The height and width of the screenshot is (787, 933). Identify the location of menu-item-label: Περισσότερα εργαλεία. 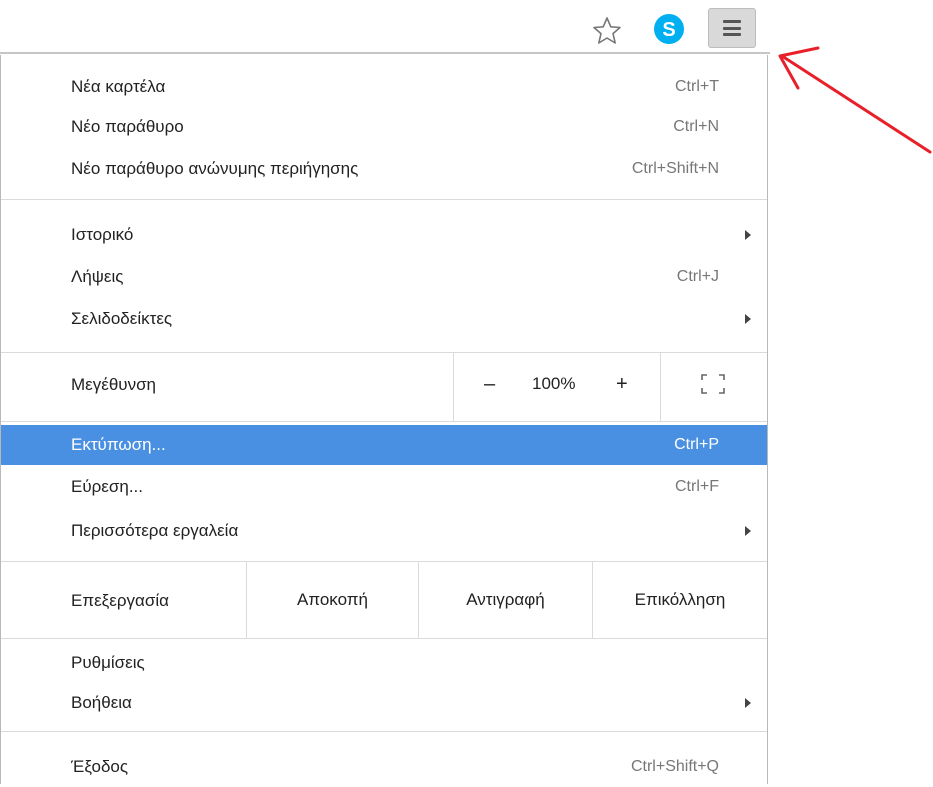
(155, 530).